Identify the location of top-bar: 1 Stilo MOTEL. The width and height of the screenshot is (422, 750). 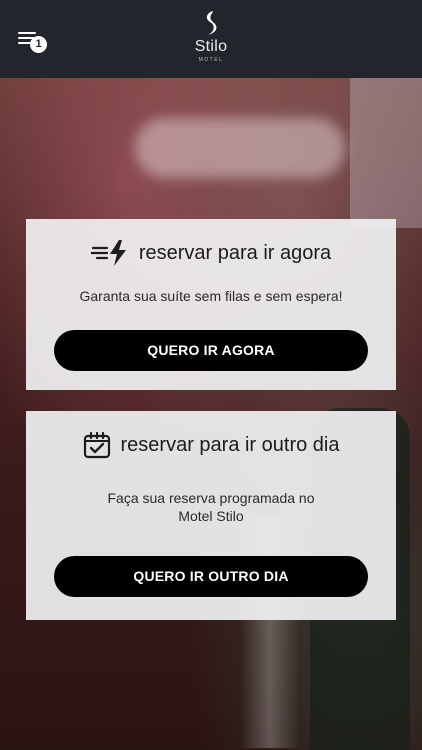
(211, 39).